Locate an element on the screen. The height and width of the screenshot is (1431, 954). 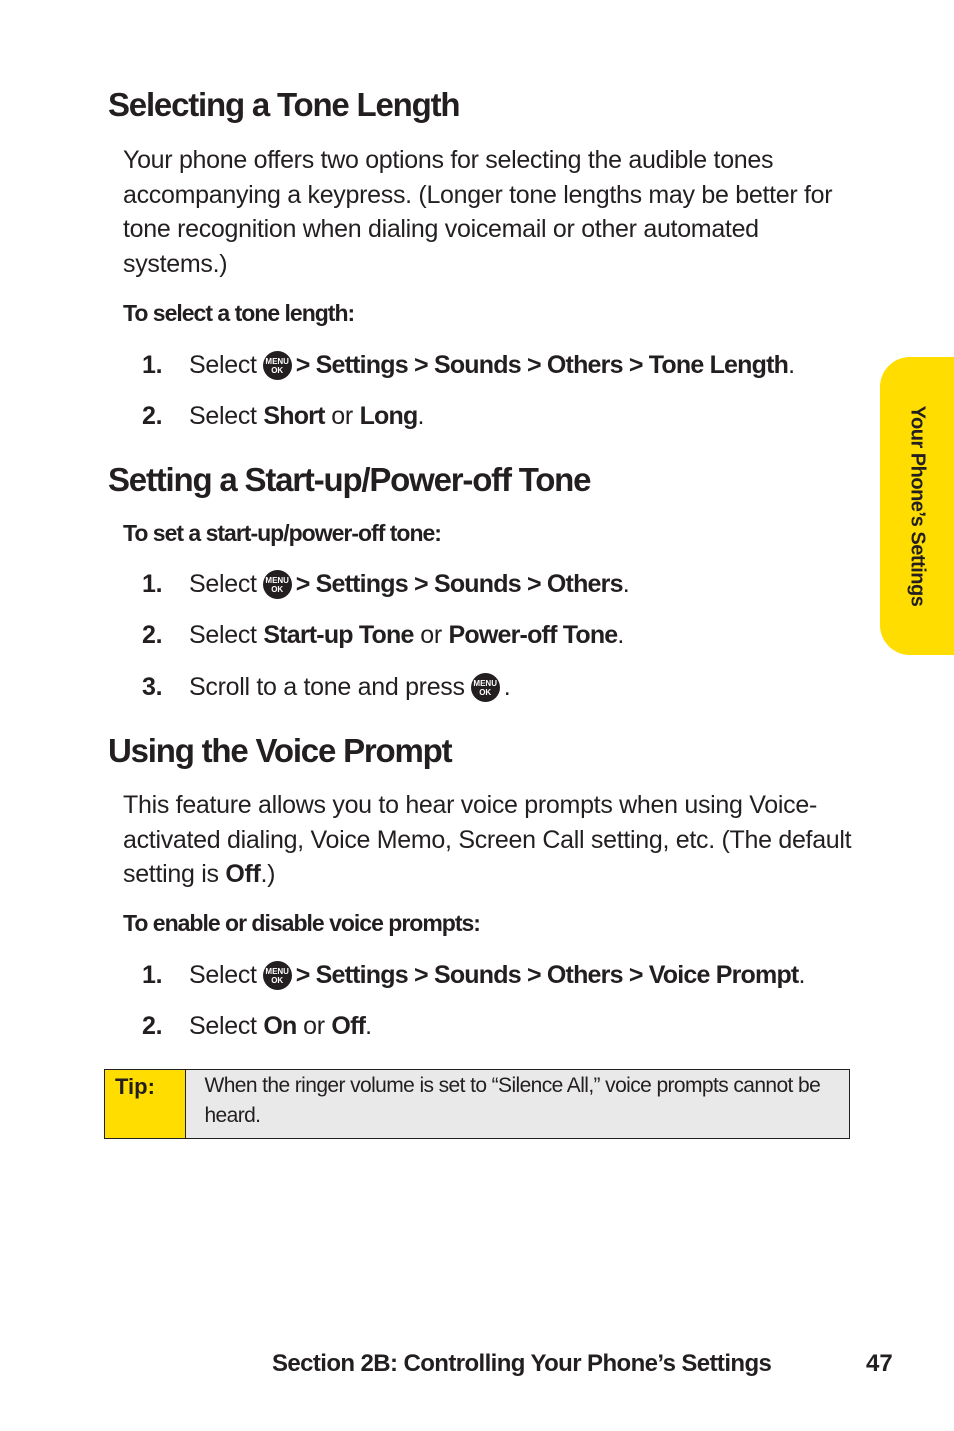
menu-path: > Settings > Sounds > Others is located at coordinates (459, 584).